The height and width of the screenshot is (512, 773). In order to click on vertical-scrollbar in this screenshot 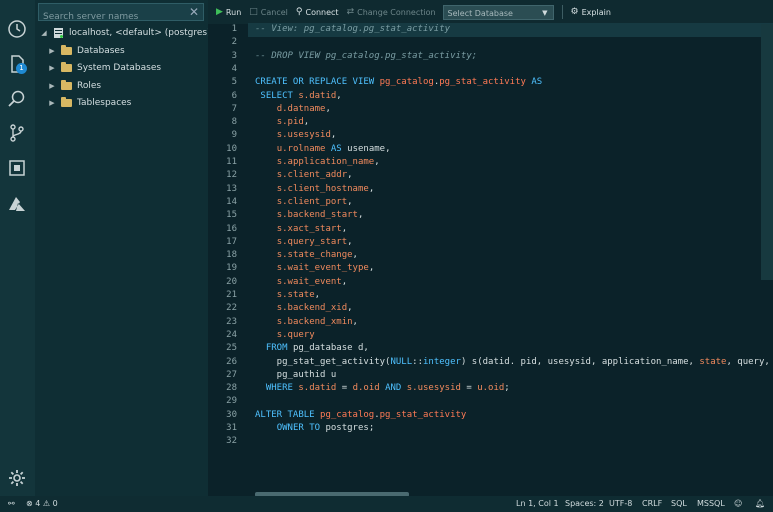, I will do `click(767, 152)`.